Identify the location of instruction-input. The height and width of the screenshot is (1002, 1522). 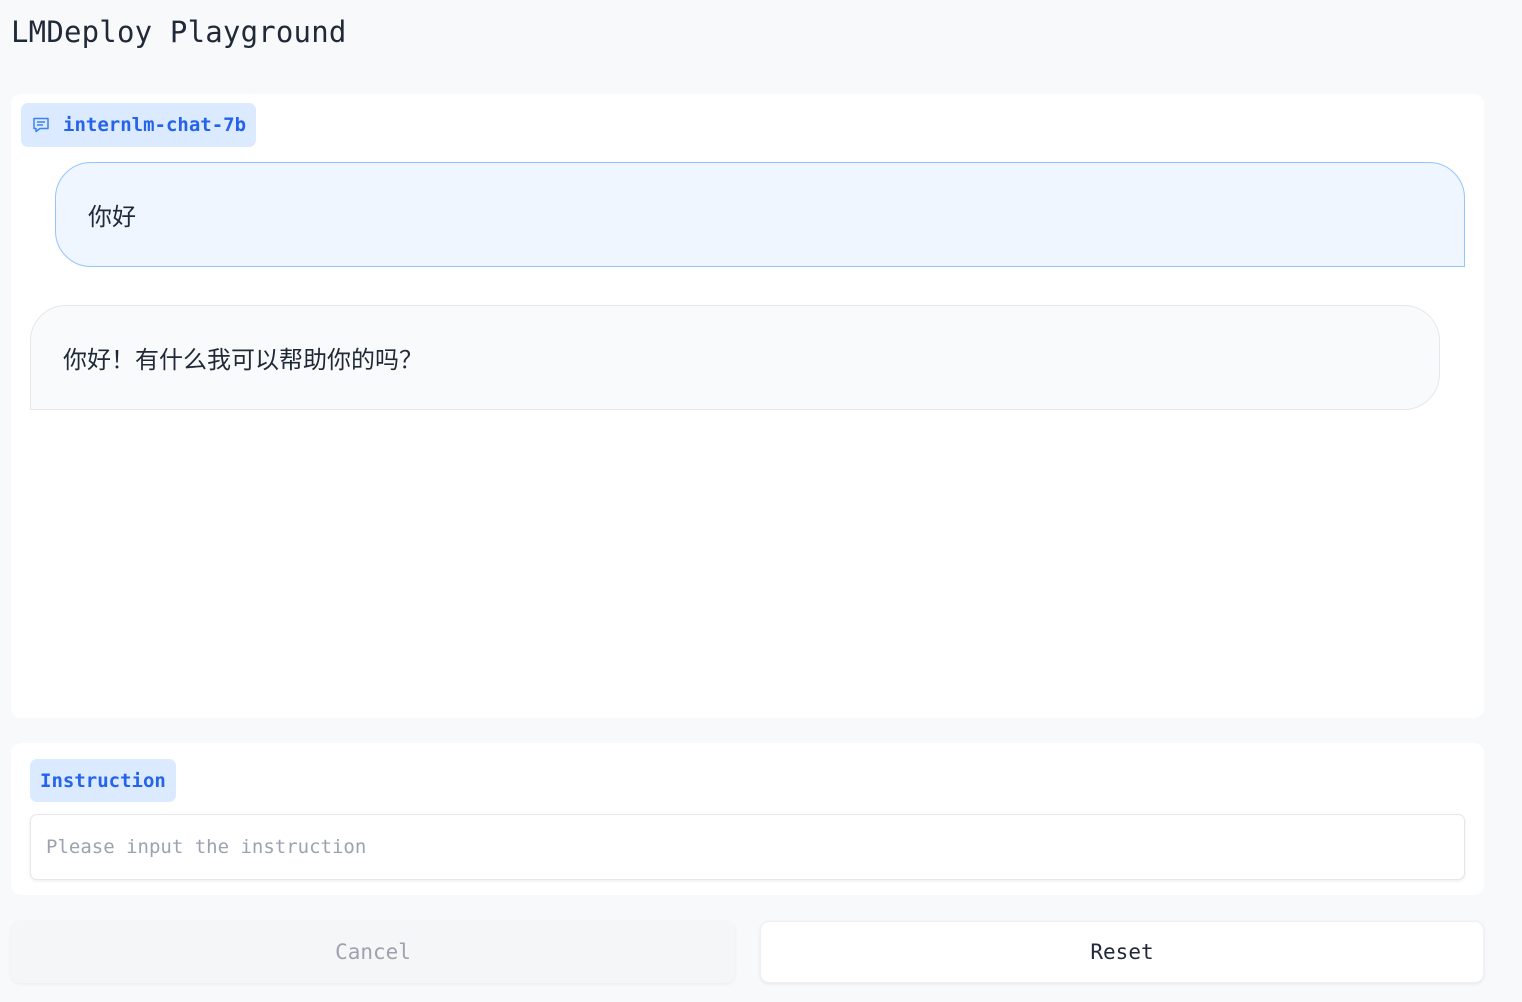
(747, 847).